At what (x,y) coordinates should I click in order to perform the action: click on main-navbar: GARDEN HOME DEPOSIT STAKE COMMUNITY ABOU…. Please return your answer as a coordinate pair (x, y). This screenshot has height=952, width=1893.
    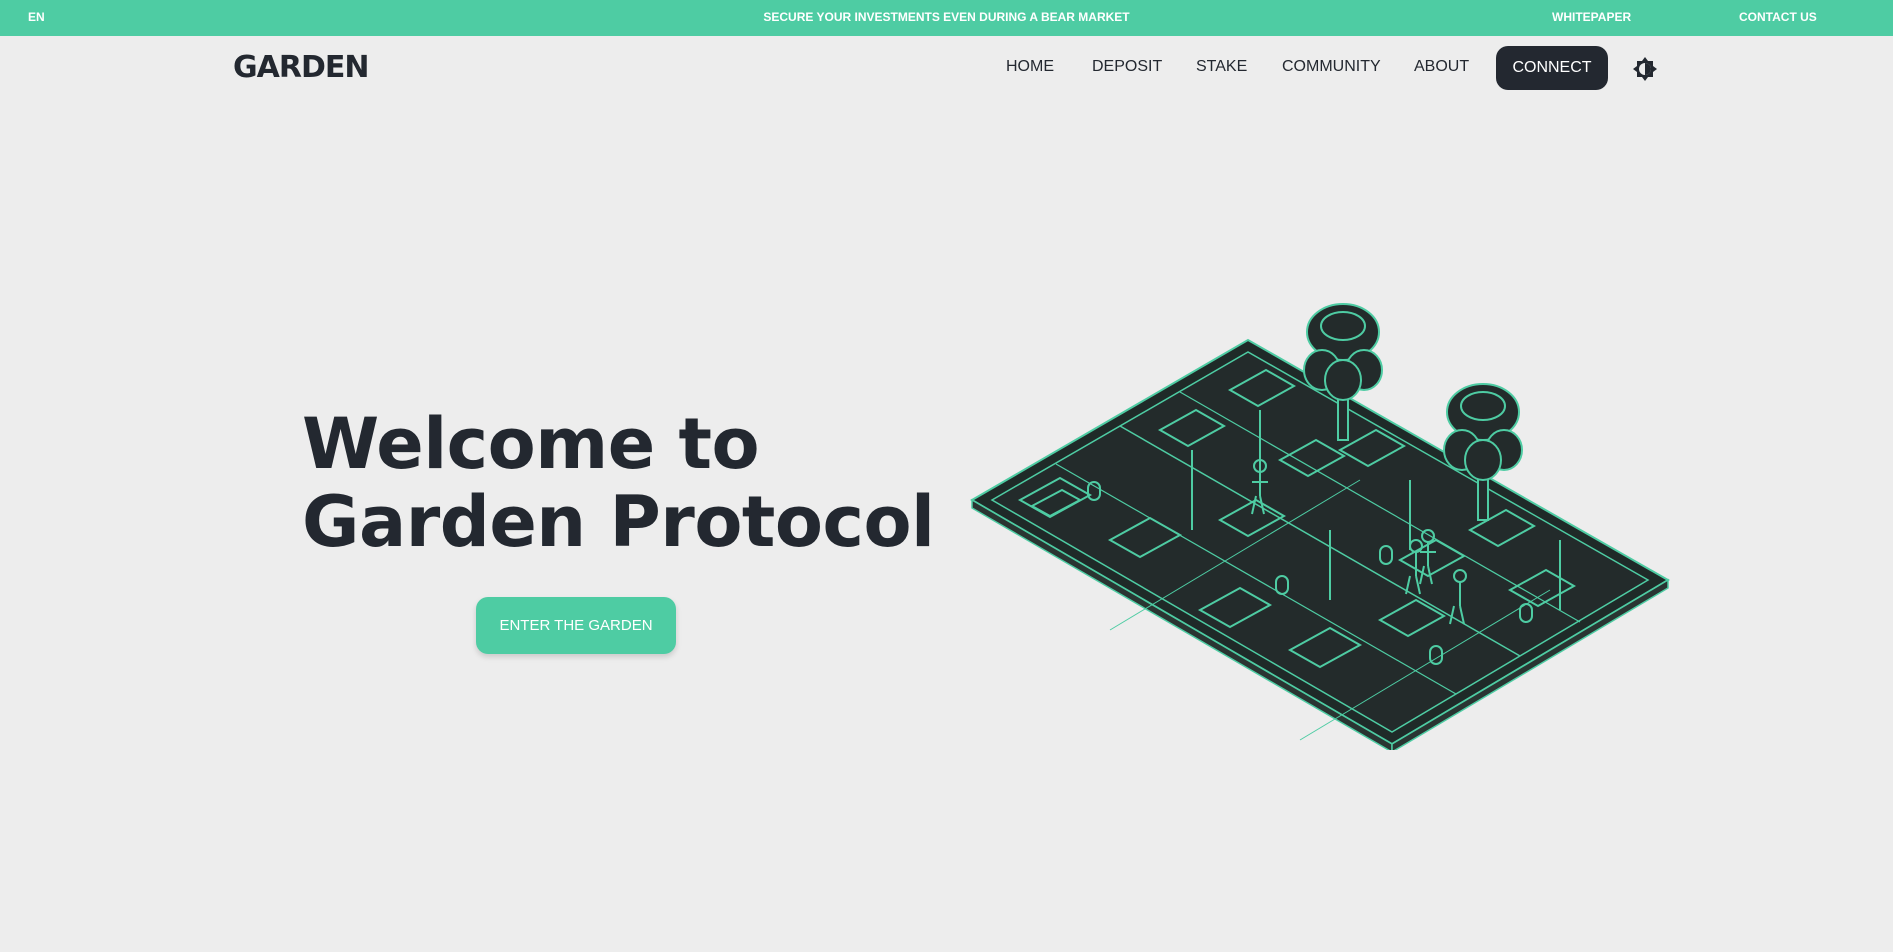
    Looking at the image, I should click on (946, 69).